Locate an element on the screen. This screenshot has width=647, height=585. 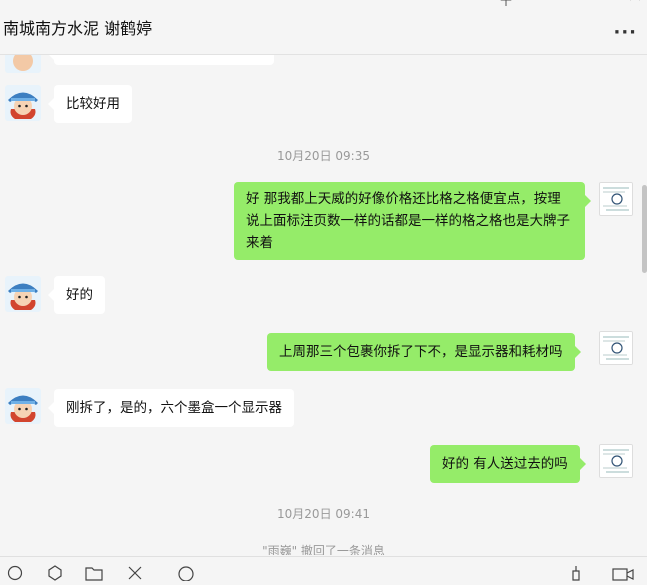
message-bubble: 好的 有人送过去的吗 is located at coordinates (508, 464).